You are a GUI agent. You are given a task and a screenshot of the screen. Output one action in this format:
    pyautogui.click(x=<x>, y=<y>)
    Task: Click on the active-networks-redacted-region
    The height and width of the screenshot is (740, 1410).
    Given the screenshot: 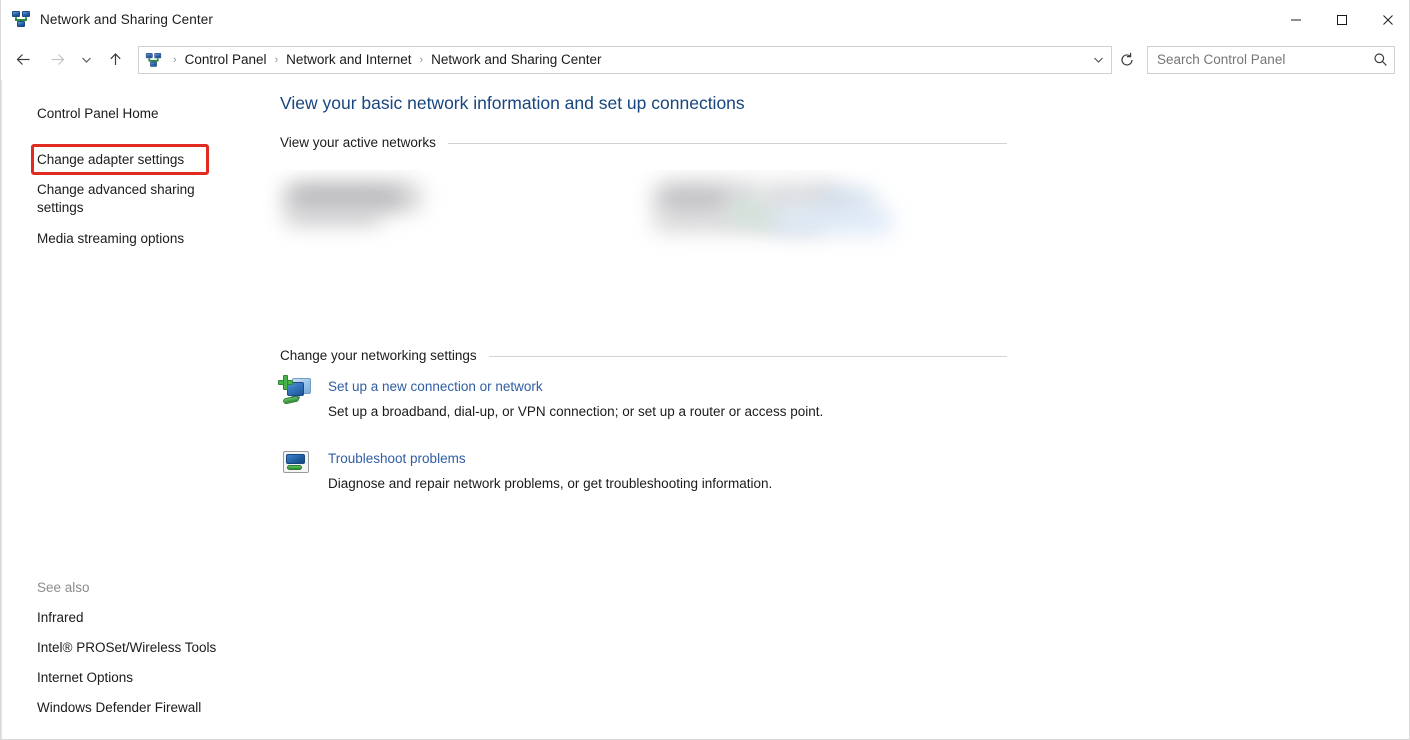 What is the action you would take?
    pyautogui.click(x=601, y=230)
    